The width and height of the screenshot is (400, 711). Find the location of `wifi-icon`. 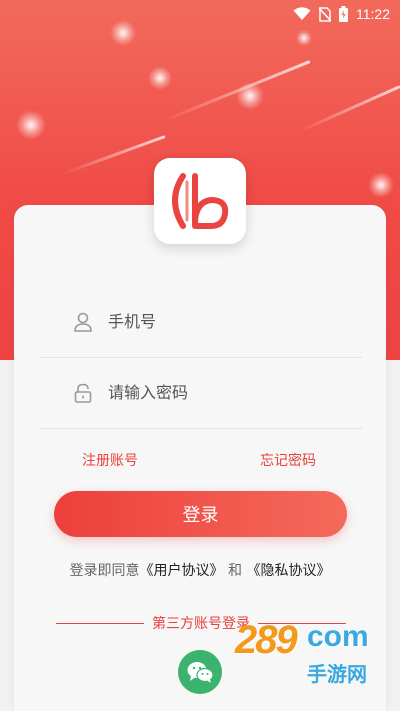

wifi-icon is located at coordinates (302, 14).